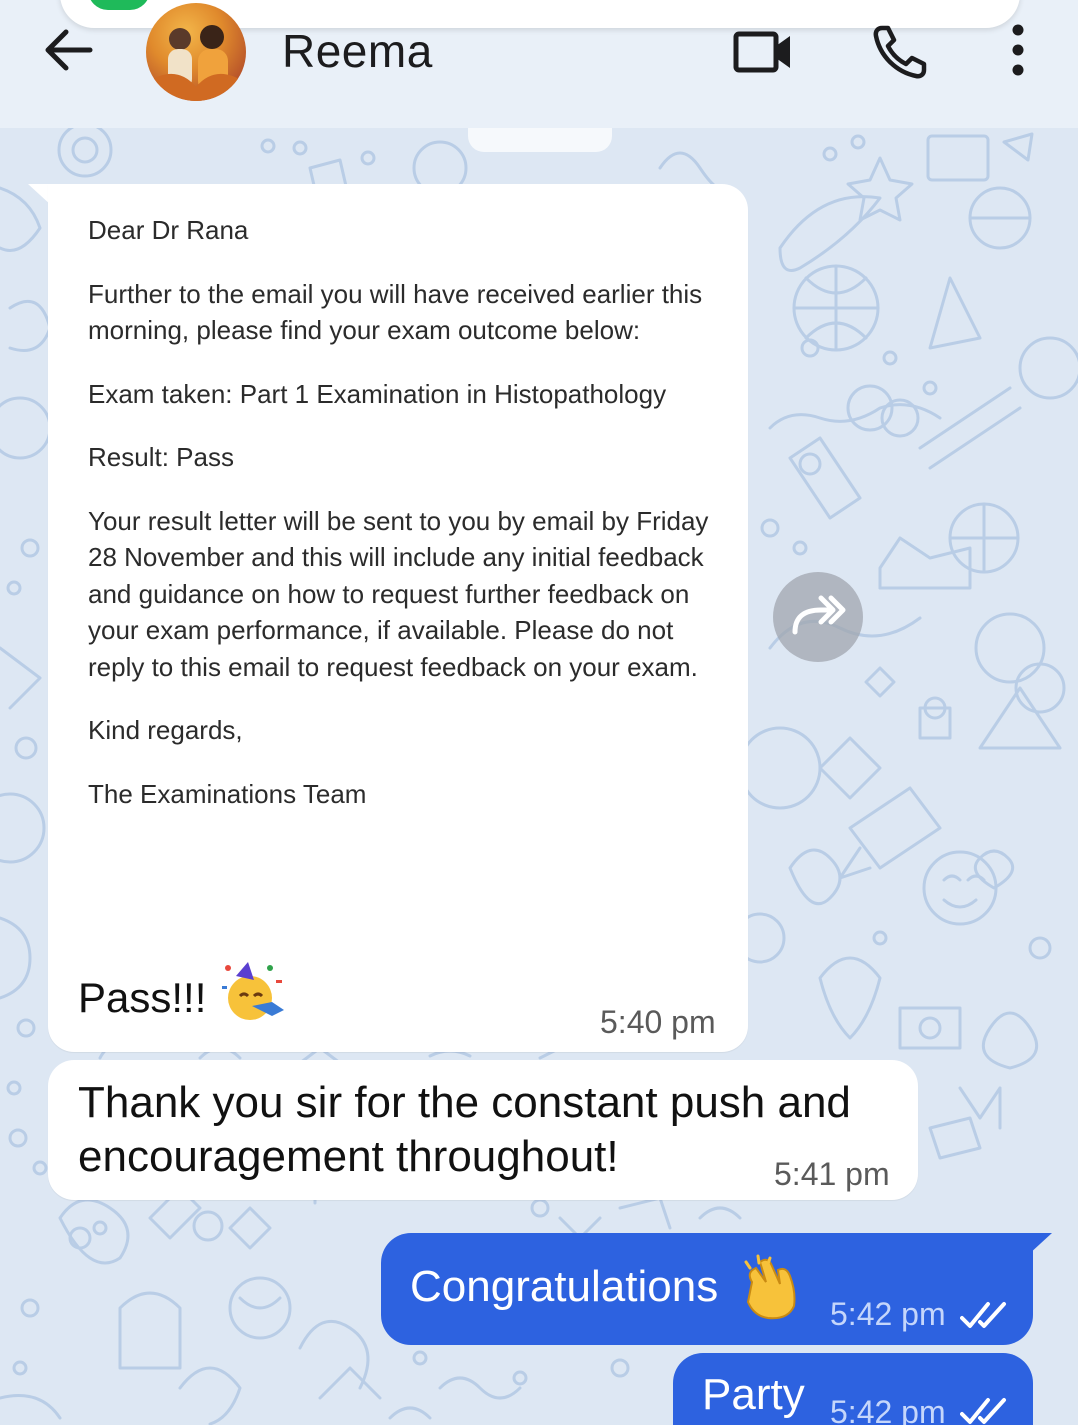 The width and height of the screenshot is (1078, 1425). What do you see at coordinates (357, 51) in the screenshot?
I see `contact-name: Reema` at bounding box center [357, 51].